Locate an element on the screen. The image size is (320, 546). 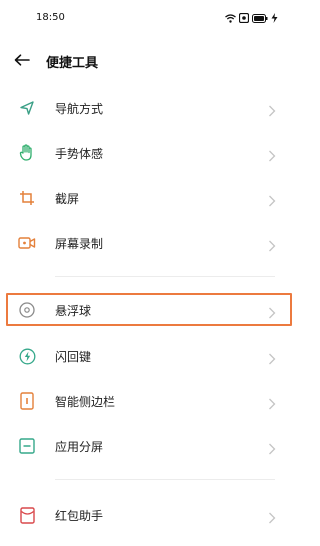
signal-icon is located at coordinates (244, 18).